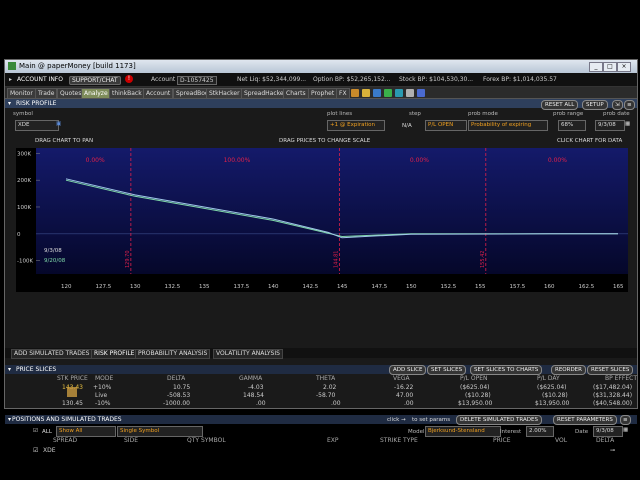 The image size is (640, 480). Describe the element at coordinates (540, 431) in the screenshot. I see `interest-input: 2.00%` at that location.